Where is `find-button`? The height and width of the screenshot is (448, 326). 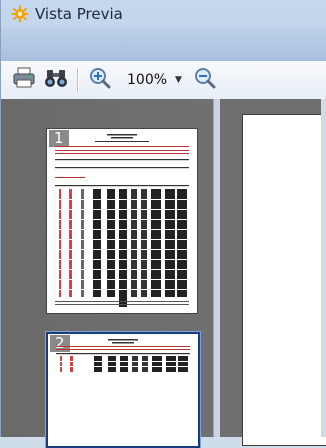
find-button is located at coordinates (56, 80).